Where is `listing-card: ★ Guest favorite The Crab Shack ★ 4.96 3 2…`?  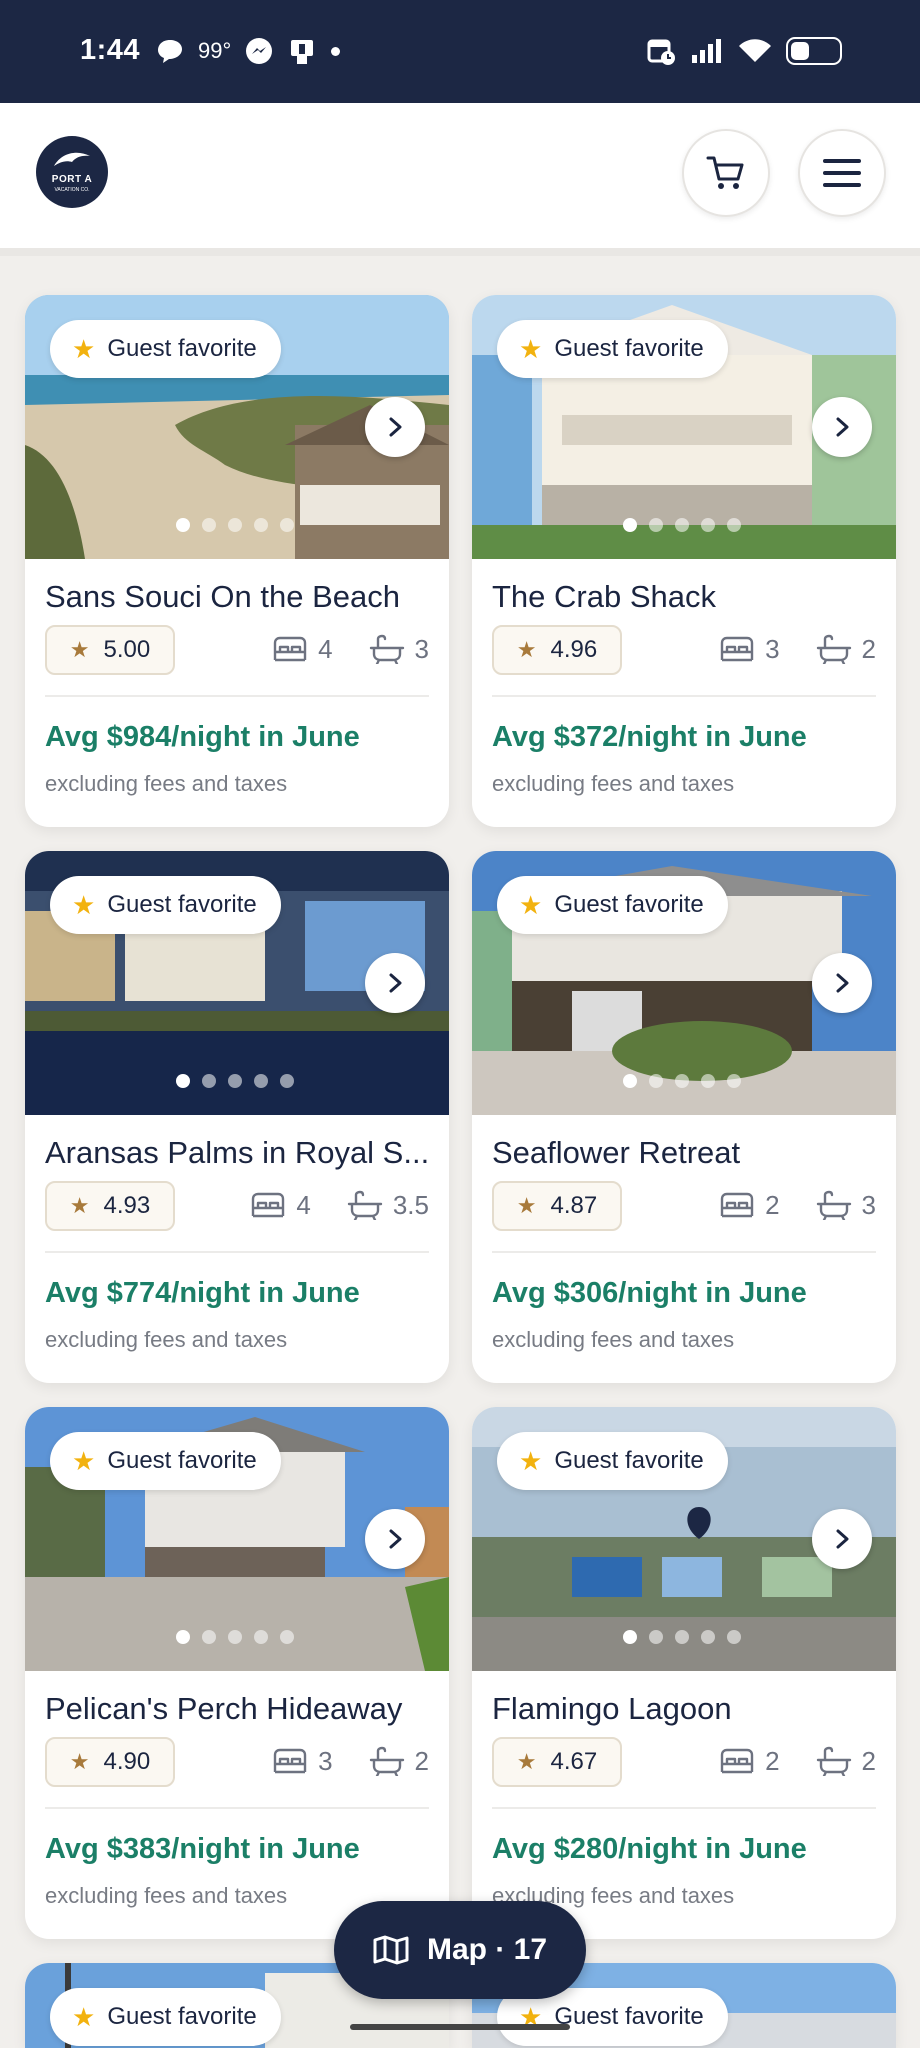 listing-card: ★ Guest favorite The Crab Shack ★ 4.96 3 2… is located at coordinates (684, 561).